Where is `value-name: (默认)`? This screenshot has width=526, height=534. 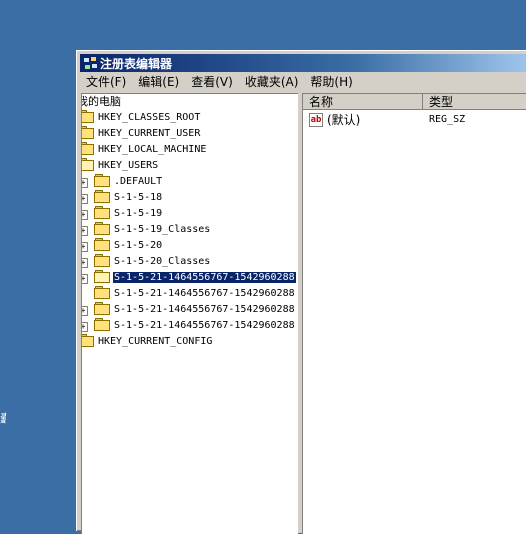 value-name: (默认) is located at coordinates (344, 120).